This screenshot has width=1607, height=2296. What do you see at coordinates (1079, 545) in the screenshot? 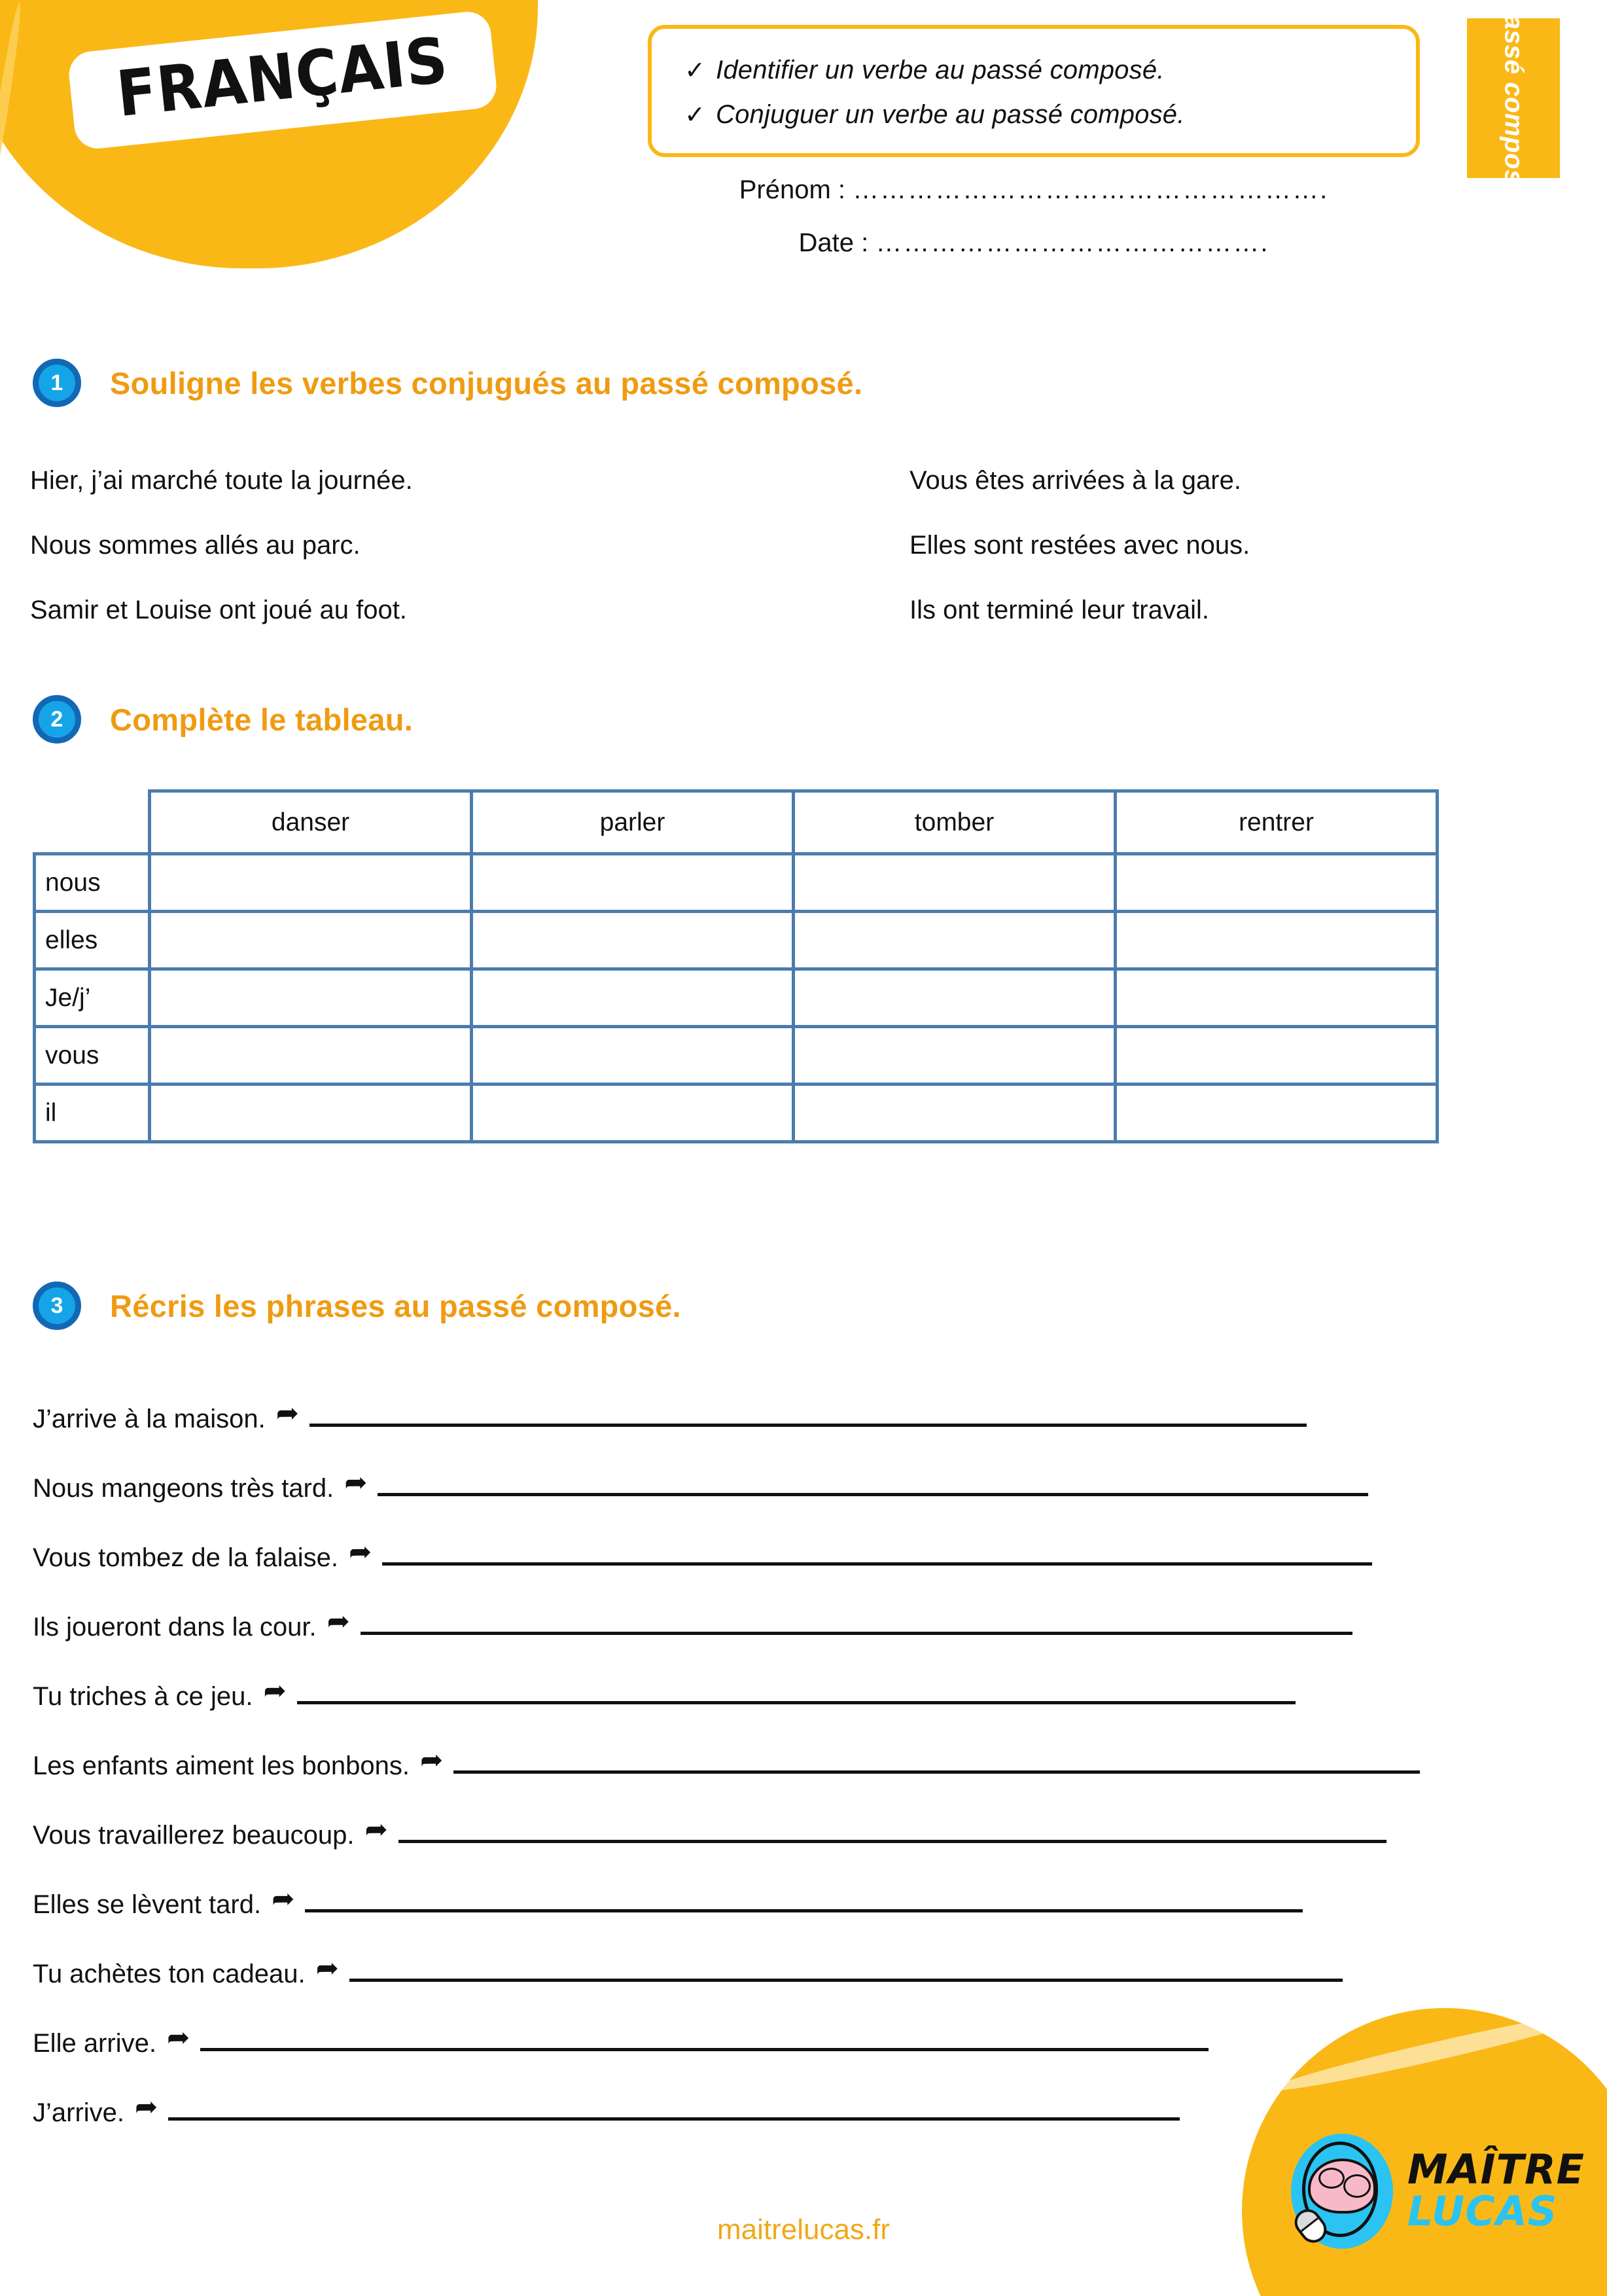
I see `exercise-1-sentence: Elles sont restées avec nous.` at bounding box center [1079, 545].